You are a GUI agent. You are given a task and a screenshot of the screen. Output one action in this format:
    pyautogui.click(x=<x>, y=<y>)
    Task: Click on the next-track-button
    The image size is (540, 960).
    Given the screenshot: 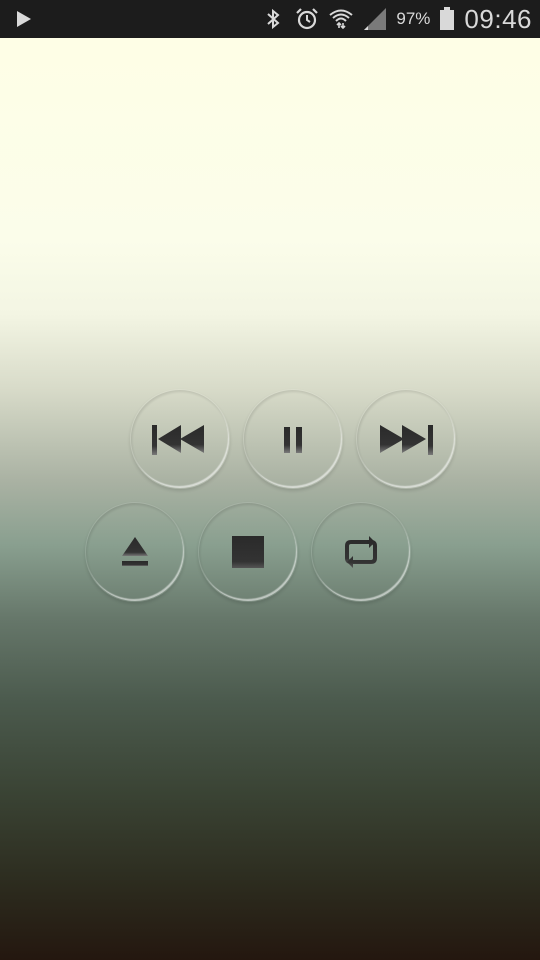 What is the action you would take?
    pyautogui.click(x=406, y=439)
    